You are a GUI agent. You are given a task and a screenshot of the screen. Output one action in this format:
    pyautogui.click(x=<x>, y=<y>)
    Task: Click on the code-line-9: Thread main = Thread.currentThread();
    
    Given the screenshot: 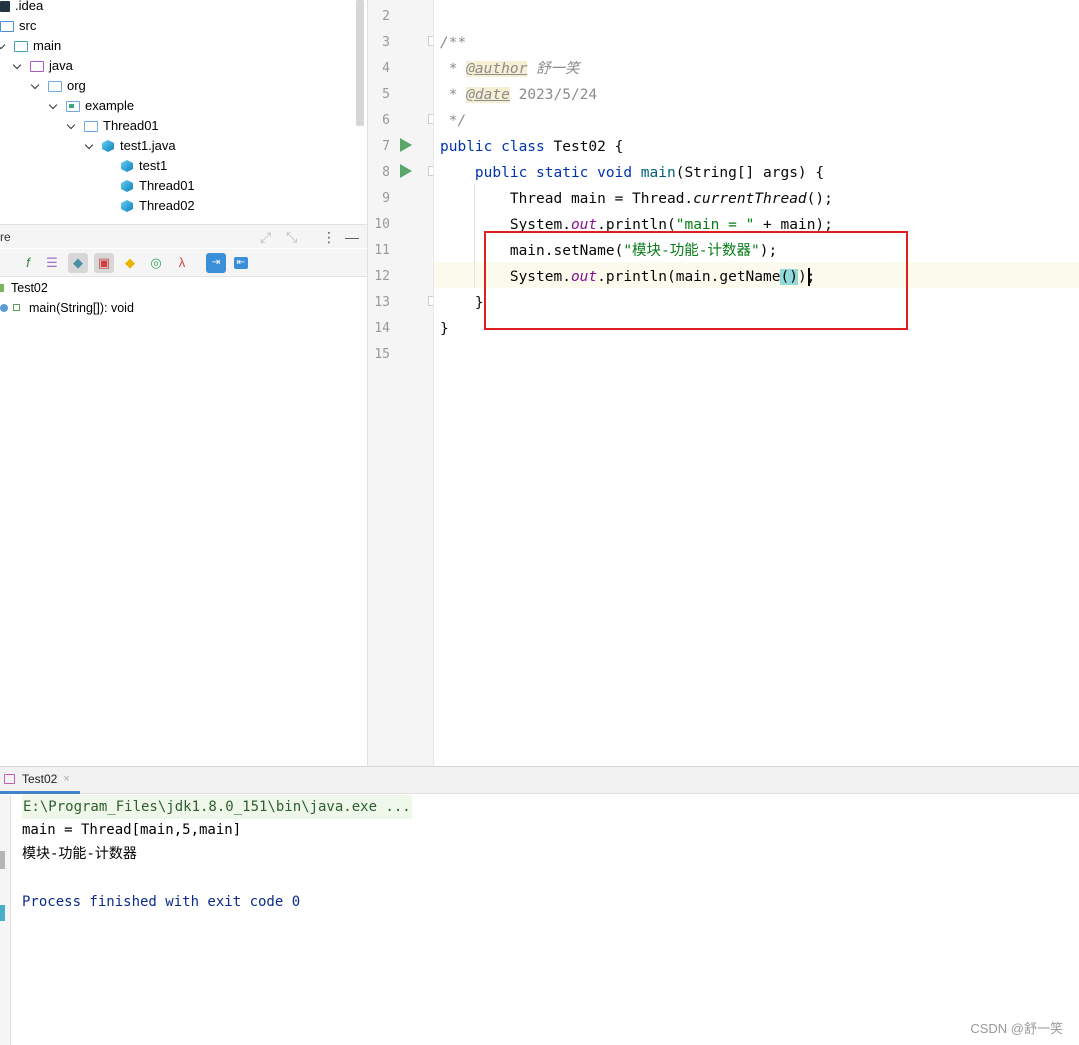 What is the action you would take?
    pyautogui.click(x=636, y=199)
    